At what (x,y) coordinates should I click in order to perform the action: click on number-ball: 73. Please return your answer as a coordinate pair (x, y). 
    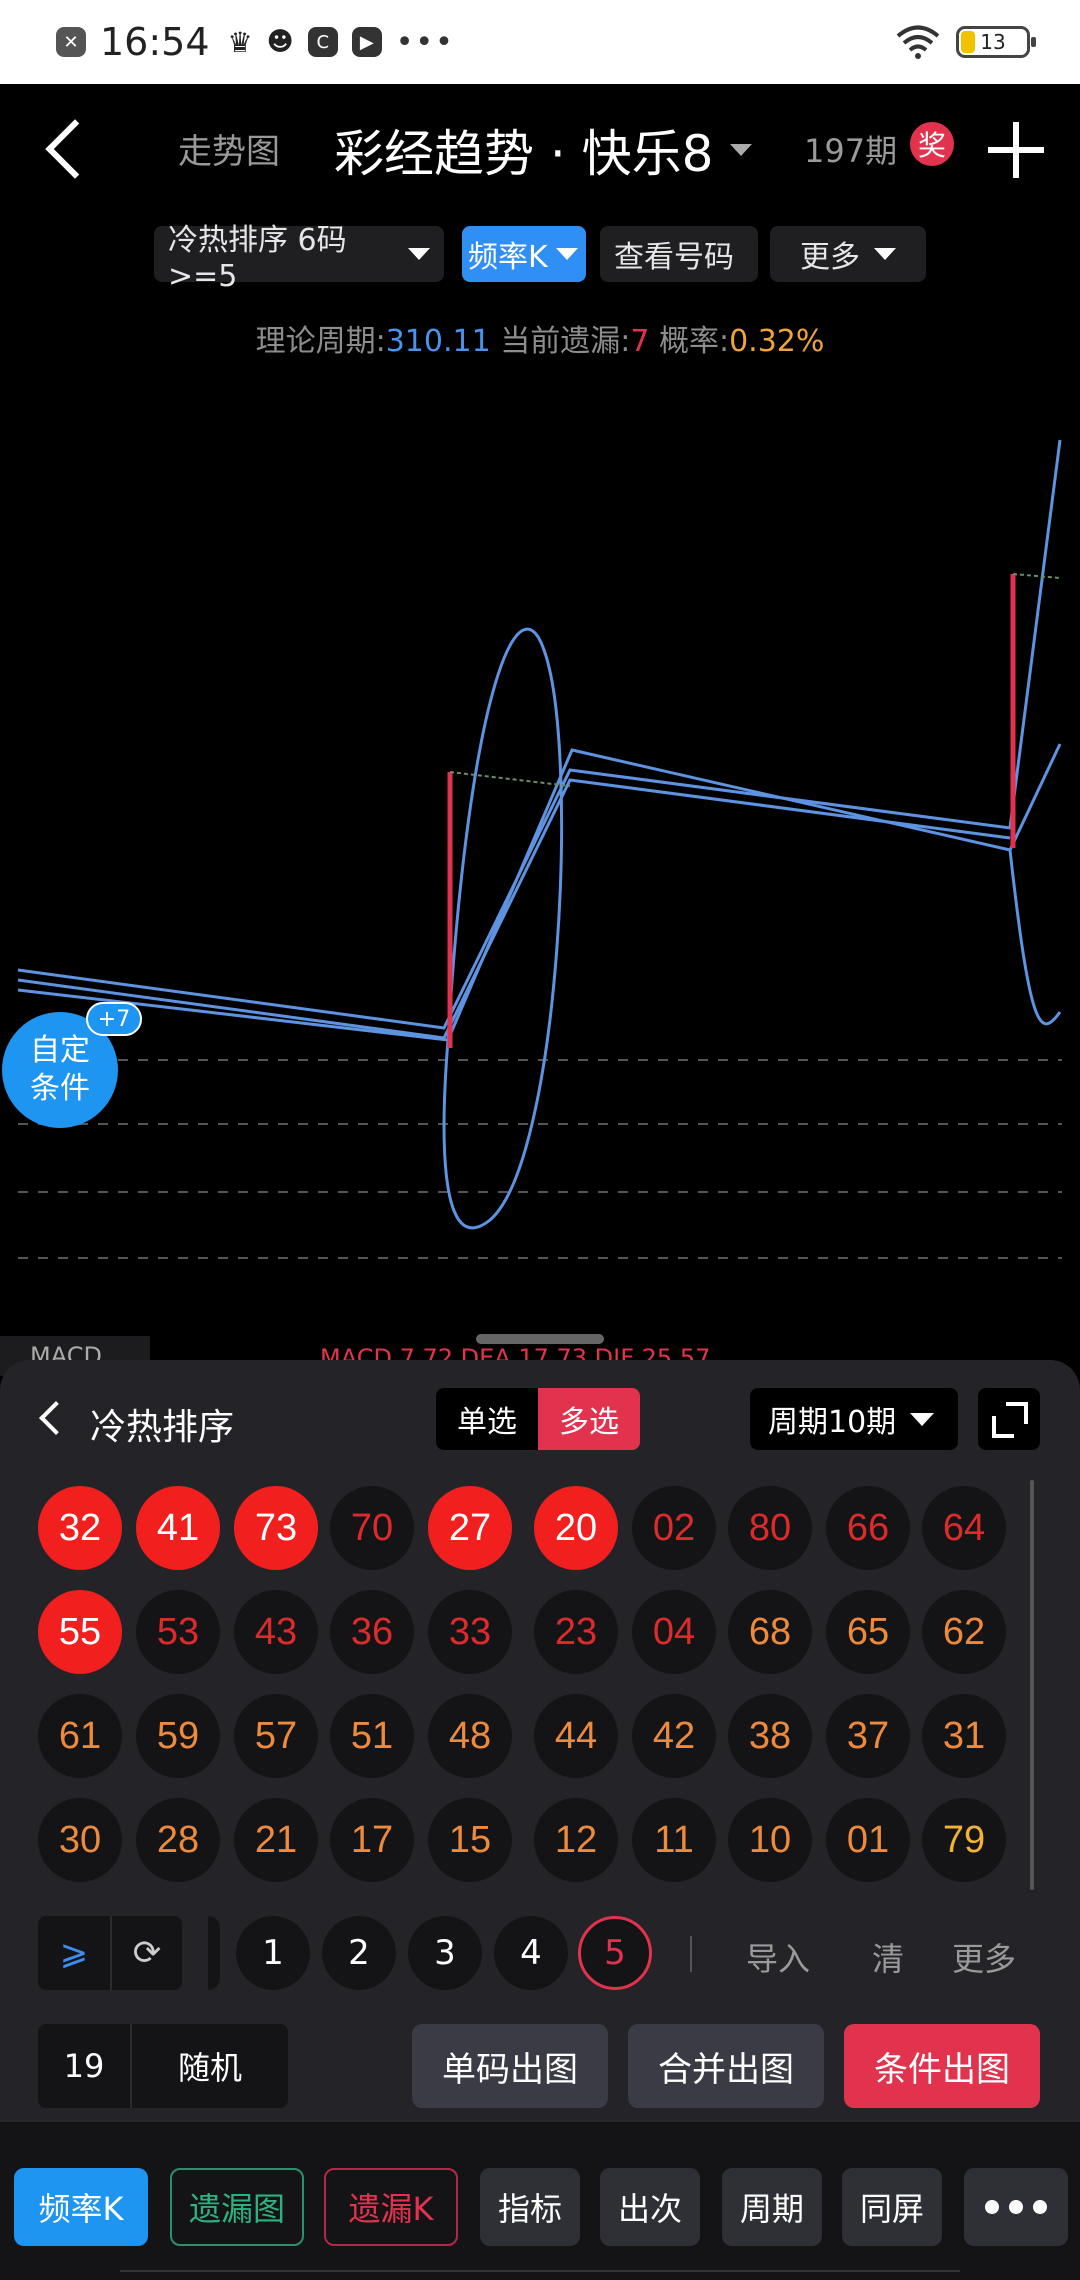
    Looking at the image, I should click on (276, 1528).